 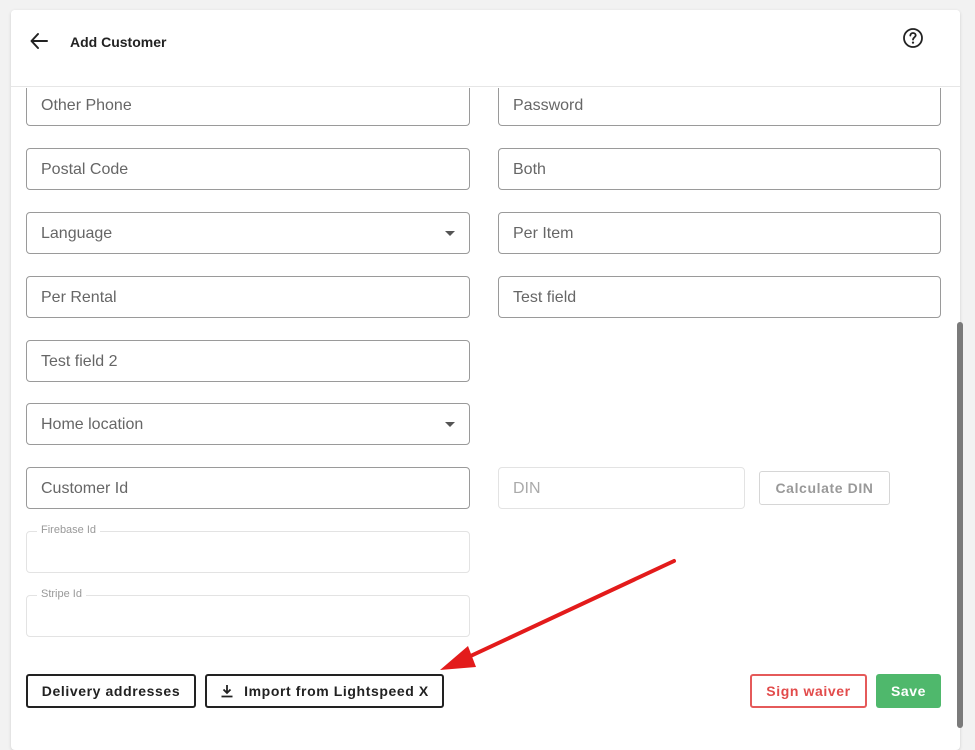 What do you see at coordinates (92, 424) in the screenshot?
I see `home-location-placeholder: Home location` at bounding box center [92, 424].